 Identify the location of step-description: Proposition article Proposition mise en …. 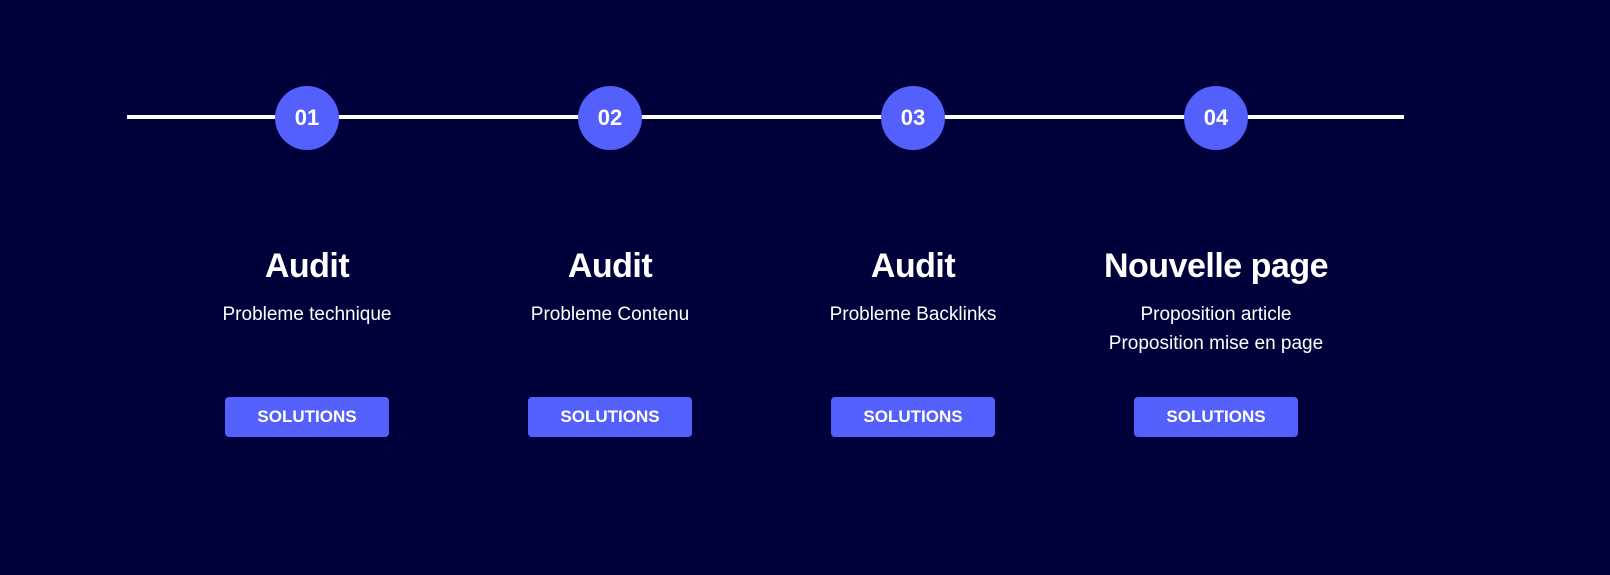
(1216, 329).